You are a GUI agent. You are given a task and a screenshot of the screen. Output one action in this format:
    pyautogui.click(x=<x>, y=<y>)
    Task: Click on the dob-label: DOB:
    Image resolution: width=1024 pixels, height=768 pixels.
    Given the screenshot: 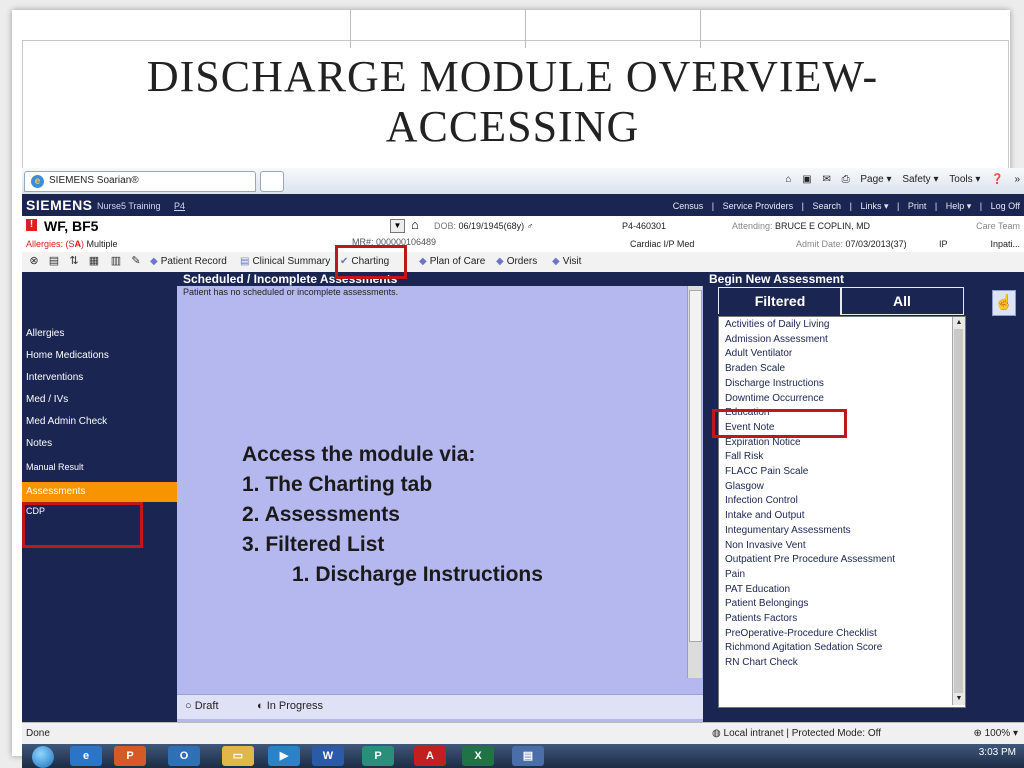 What is the action you would take?
    pyautogui.click(x=445, y=226)
    